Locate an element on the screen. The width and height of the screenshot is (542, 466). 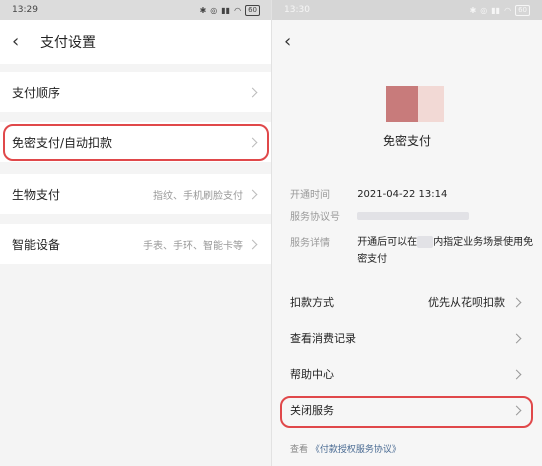
menu-item-label: 支付顺序 is located at coordinates (36, 92).